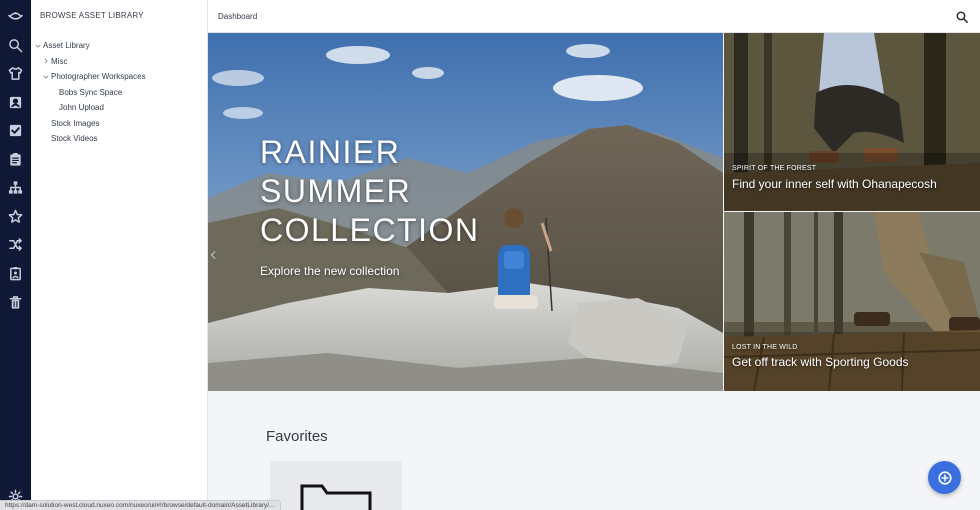 The image size is (980, 510). I want to click on trash-icon, so click(15, 302).